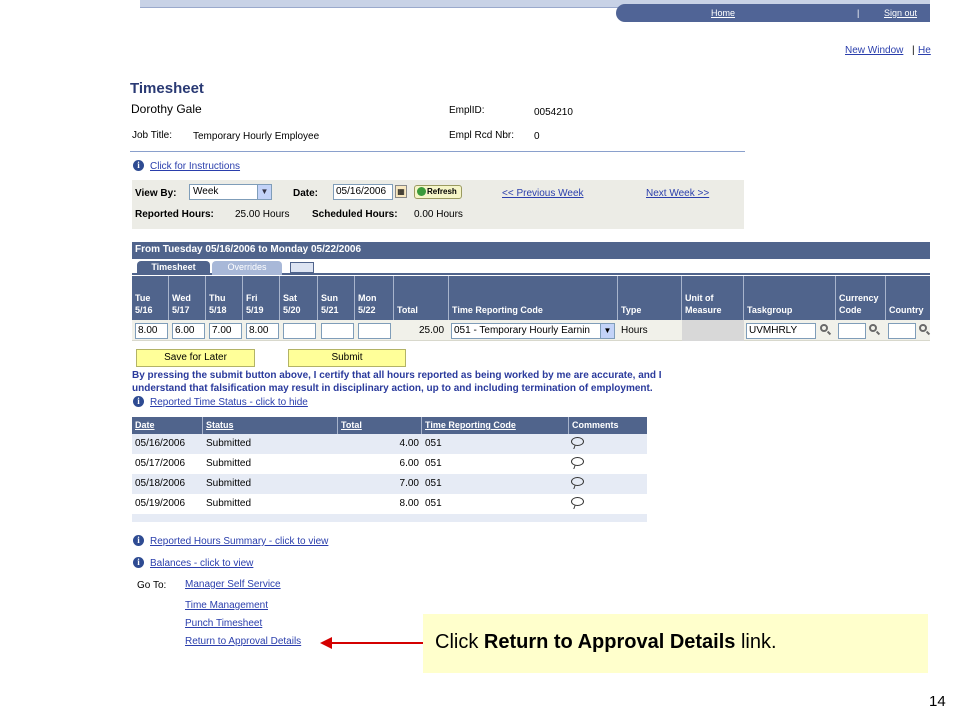 This screenshot has height=720, width=960. I want to click on col-header-sat: Sat 5/20, so click(299, 298).